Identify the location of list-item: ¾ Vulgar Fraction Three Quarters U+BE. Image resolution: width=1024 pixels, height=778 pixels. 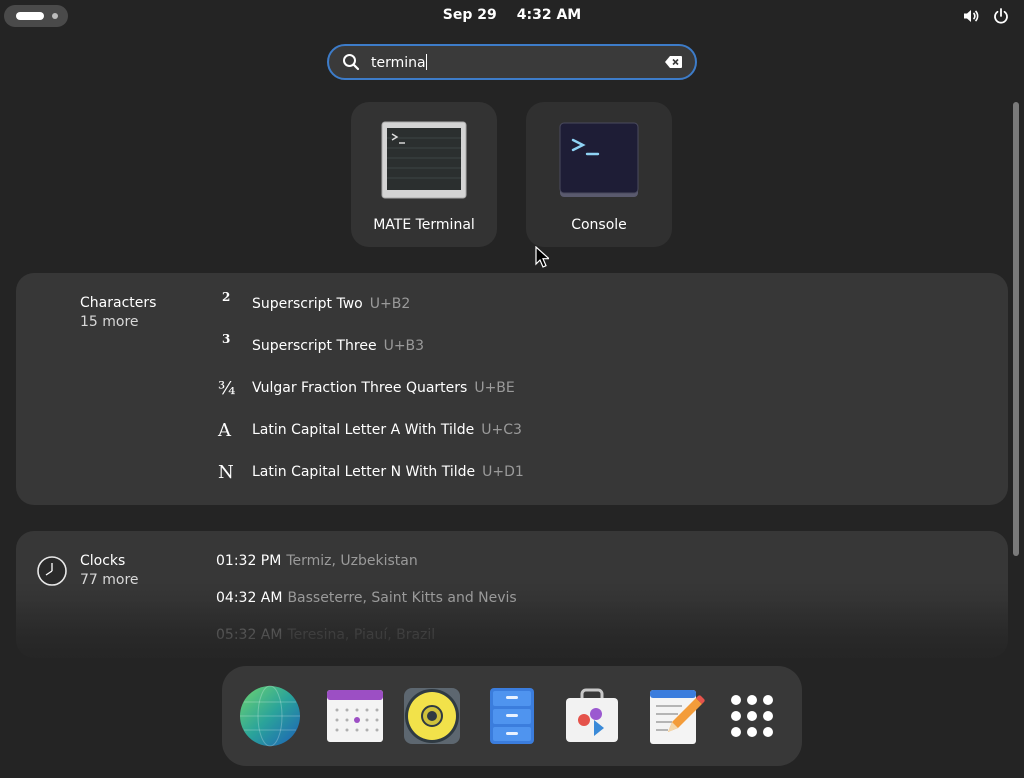
(365, 388).